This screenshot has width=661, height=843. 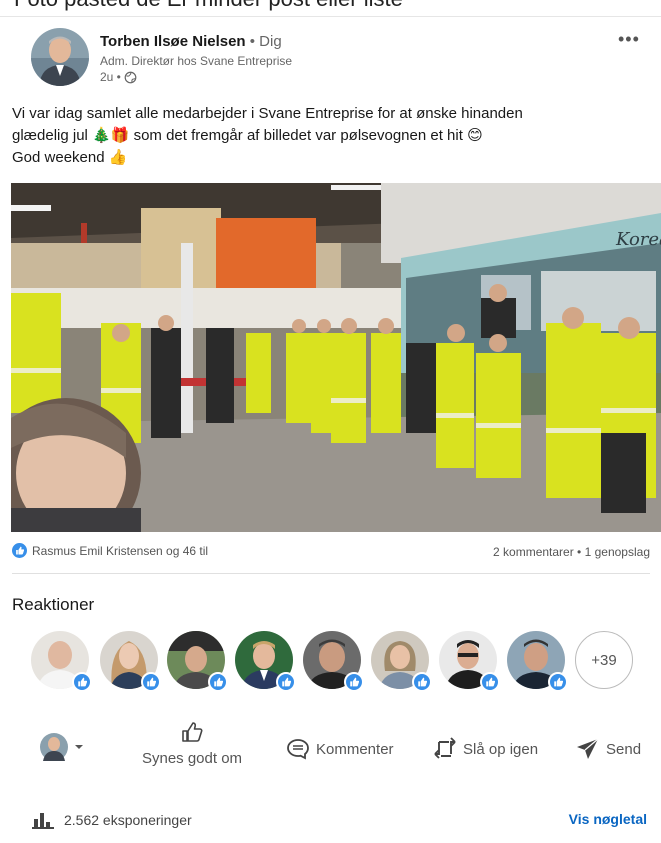 I want to click on impressions: 2.562 eksponeringer, so click(x=112, y=820).